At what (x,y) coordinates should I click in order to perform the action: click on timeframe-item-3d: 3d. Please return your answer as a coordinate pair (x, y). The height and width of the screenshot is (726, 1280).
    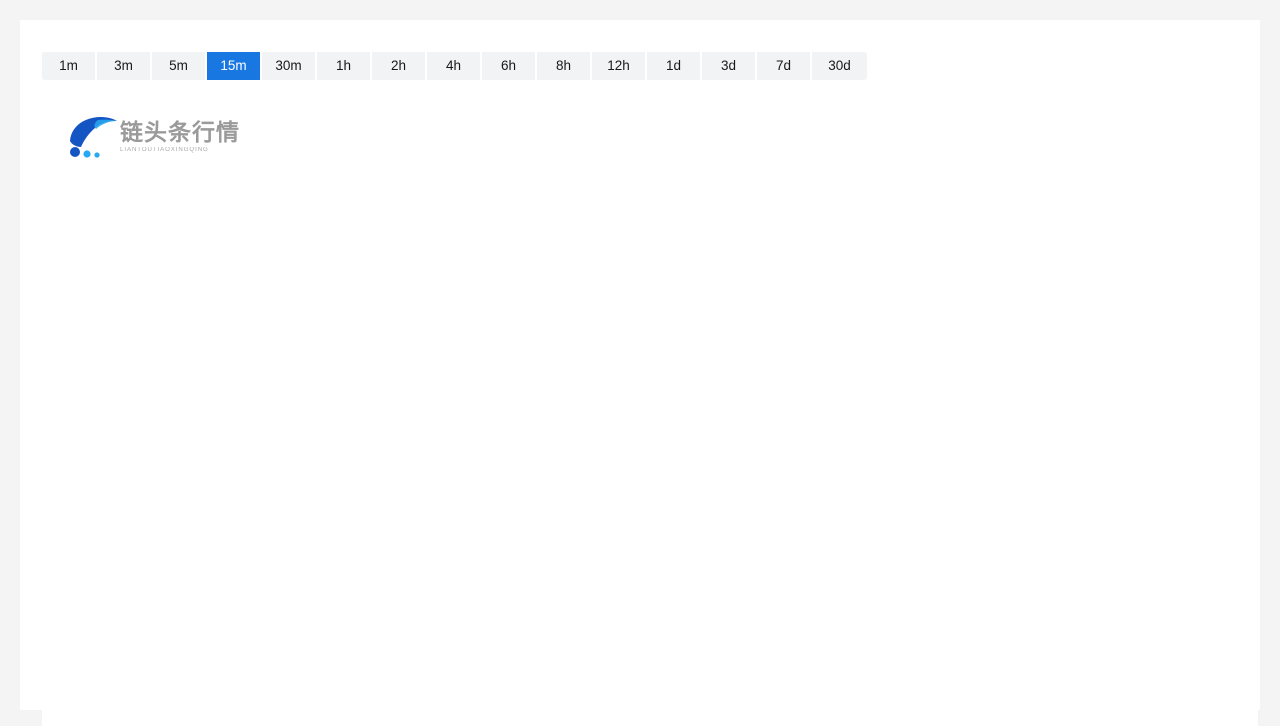
    Looking at the image, I should click on (729, 66).